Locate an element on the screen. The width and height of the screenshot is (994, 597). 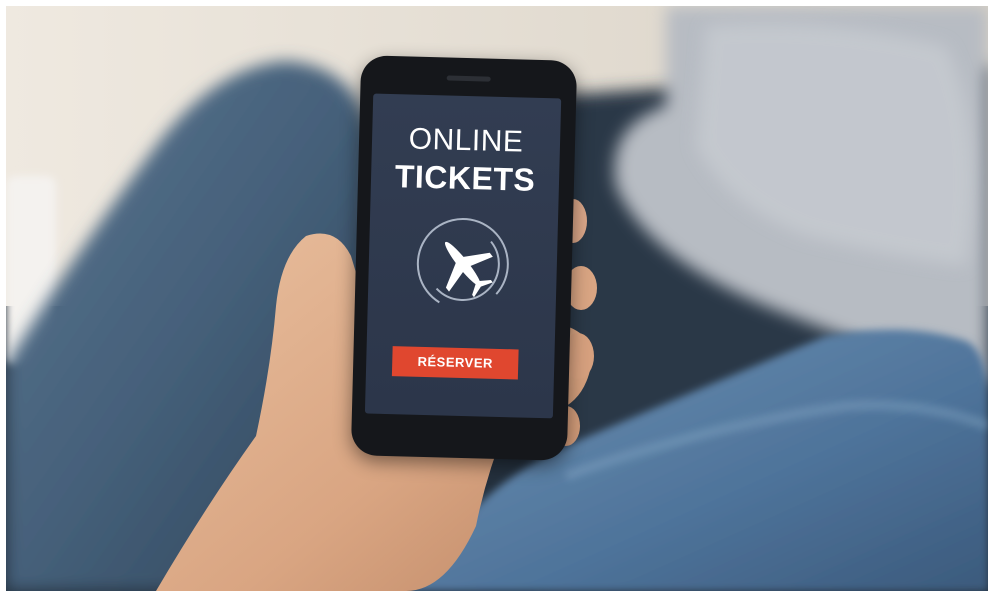
reserve-button: RÉSERVER is located at coordinates (455, 363).